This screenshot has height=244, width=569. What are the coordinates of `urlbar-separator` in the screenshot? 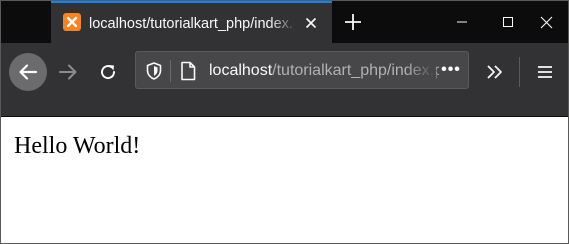 It's located at (170, 71).